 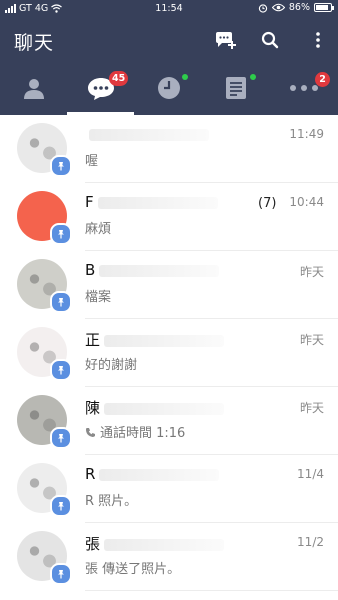 What do you see at coordinates (169, 149) in the screenshot?
I see `chat-row: 喔 11:49` at bounding box center [169, 149].